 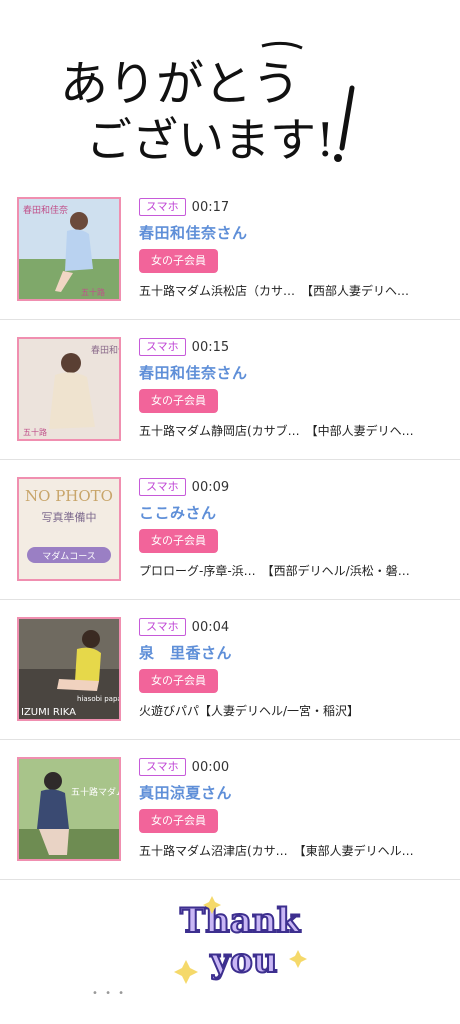 I want to click on profile-photo-icon: 五十路マダム, so click(x=69, y=809).